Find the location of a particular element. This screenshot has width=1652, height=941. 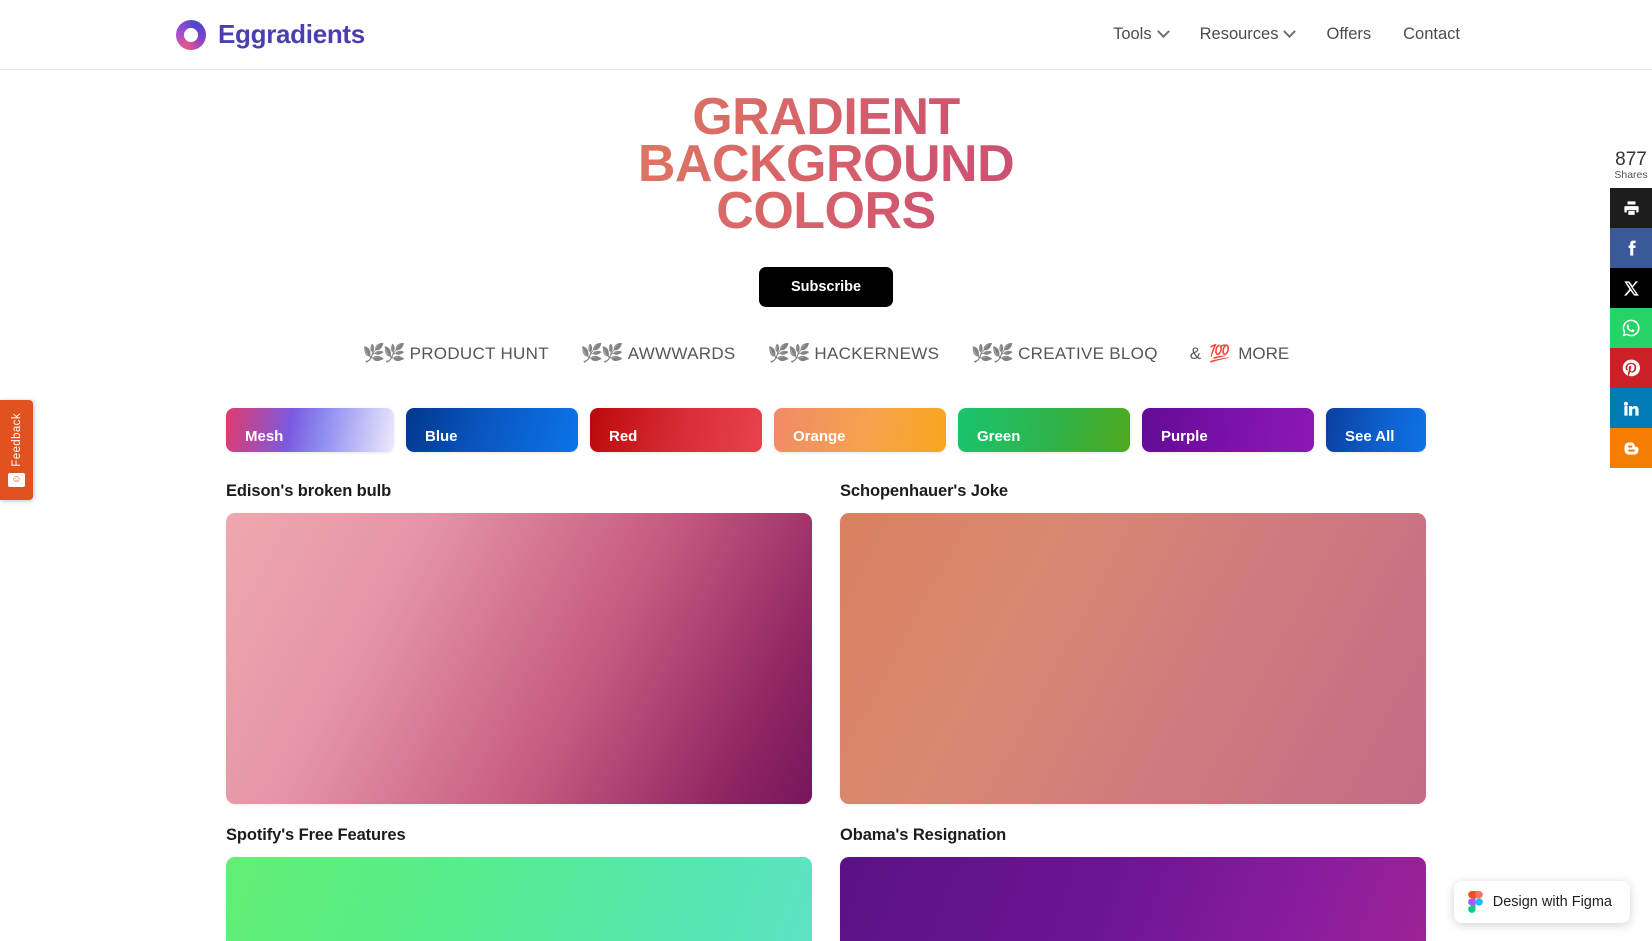

design-with-figma-badge: Design with Figma is located at coordinates (1541, 902).